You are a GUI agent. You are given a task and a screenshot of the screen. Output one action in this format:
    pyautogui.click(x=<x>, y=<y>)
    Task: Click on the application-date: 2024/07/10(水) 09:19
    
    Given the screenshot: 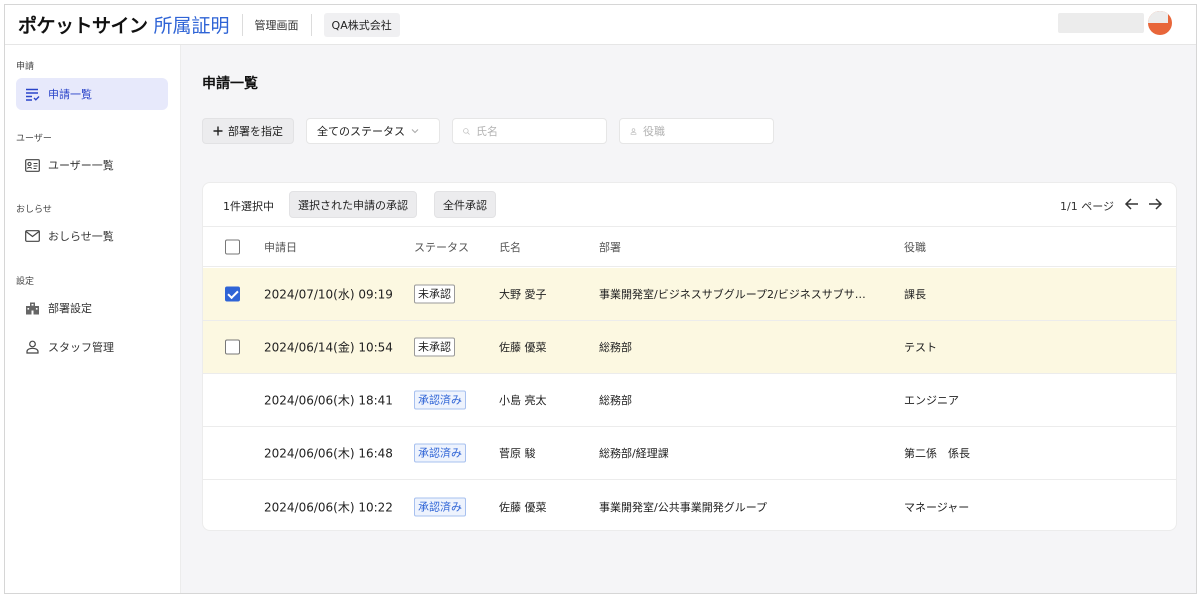 What is the action you would take?
    pyautogui.click(x=328, y=294)
    